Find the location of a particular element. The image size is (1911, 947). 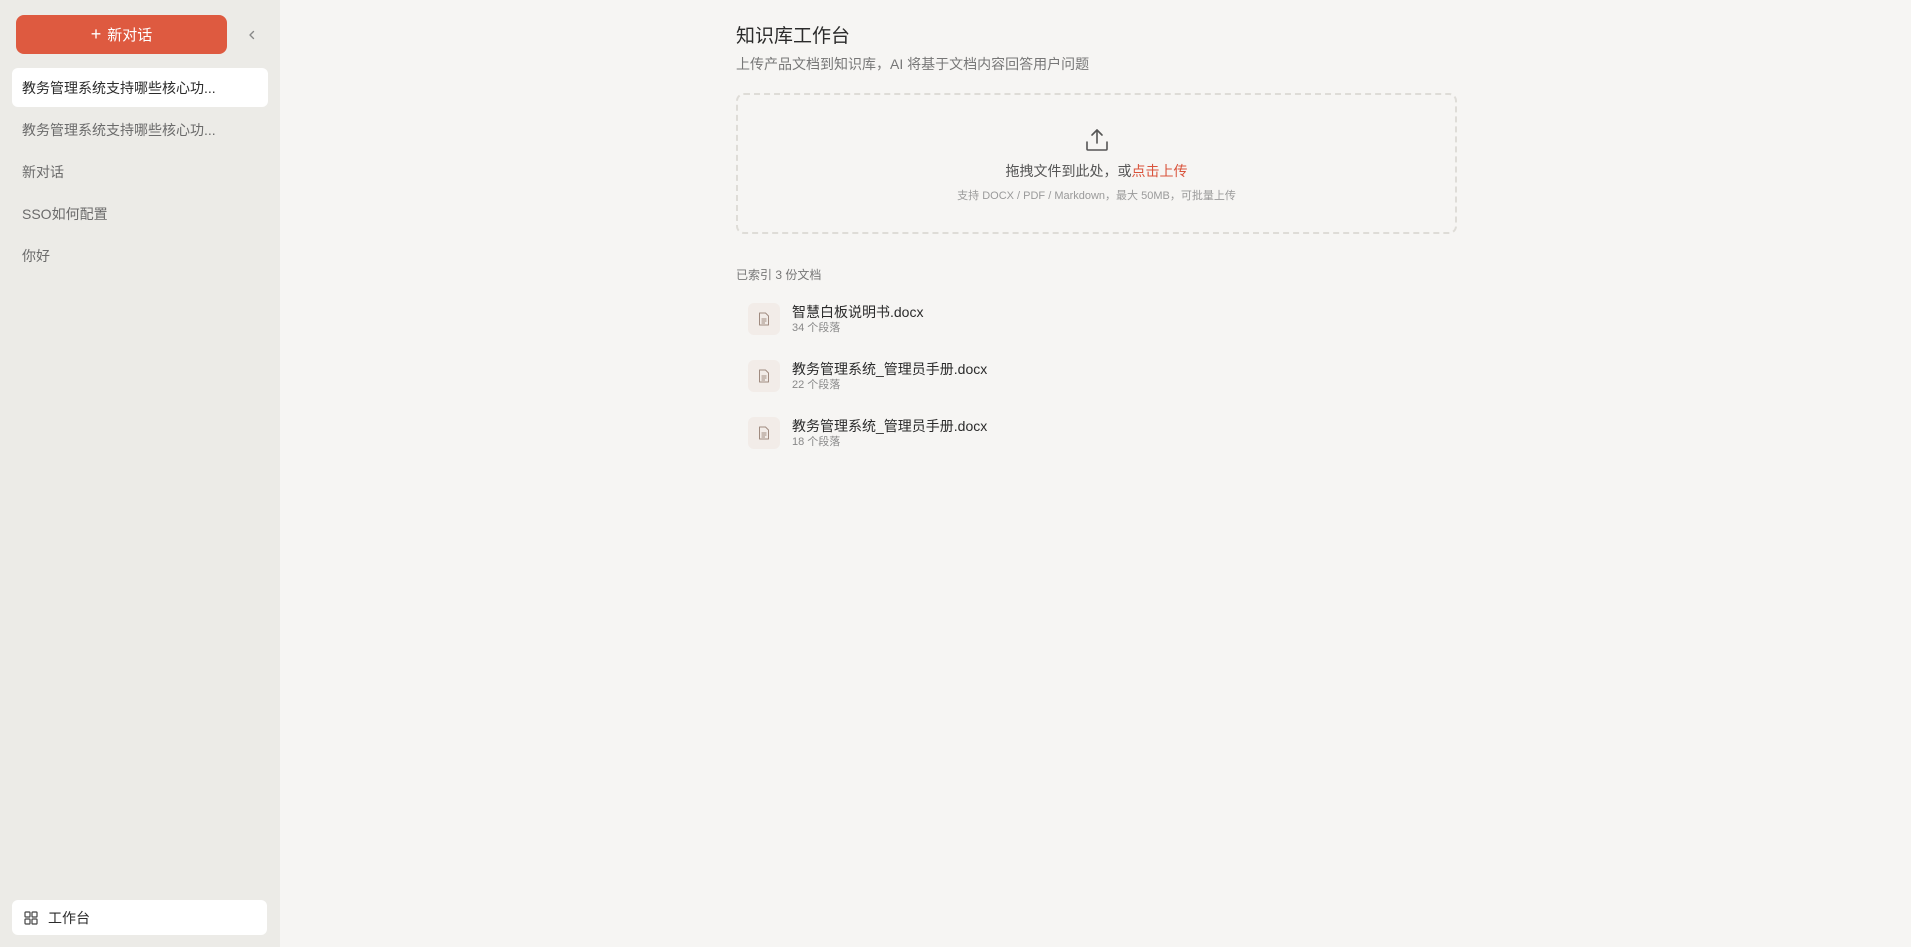

document-meta: 22 个段落 is located at coordinates (816, 385).